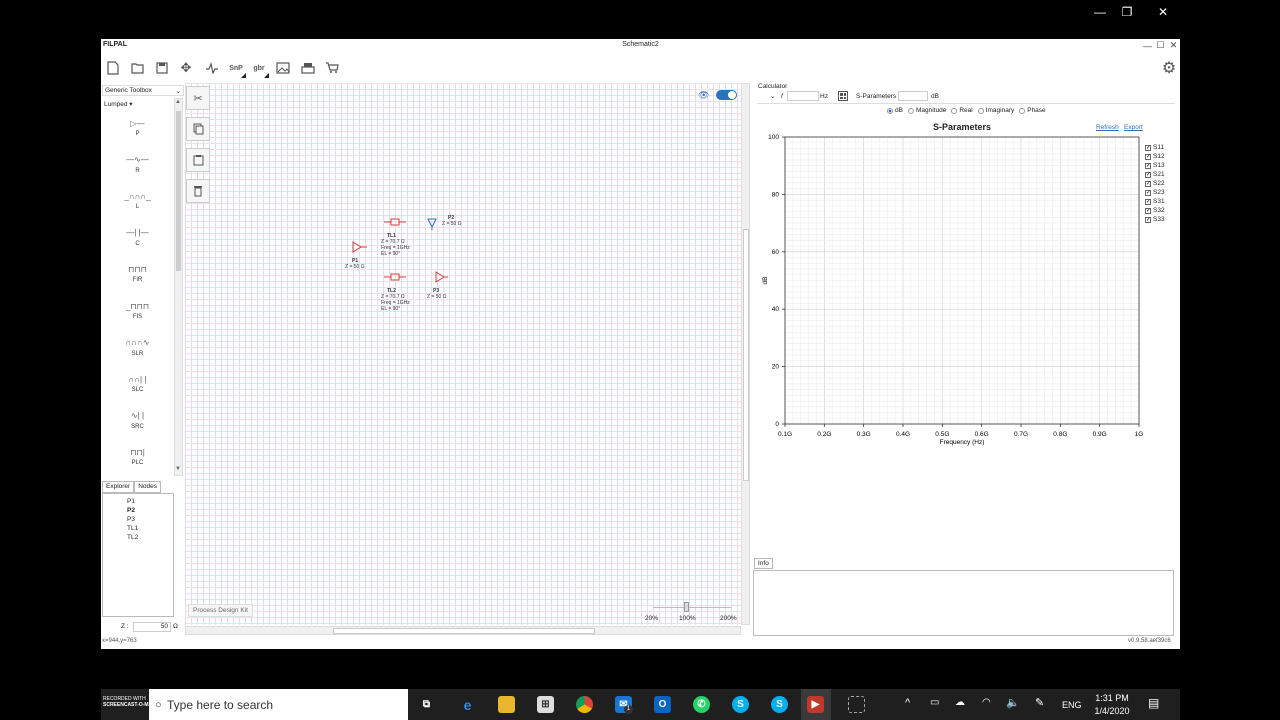  I want to click on visibility-toggle, so click(726, 95).